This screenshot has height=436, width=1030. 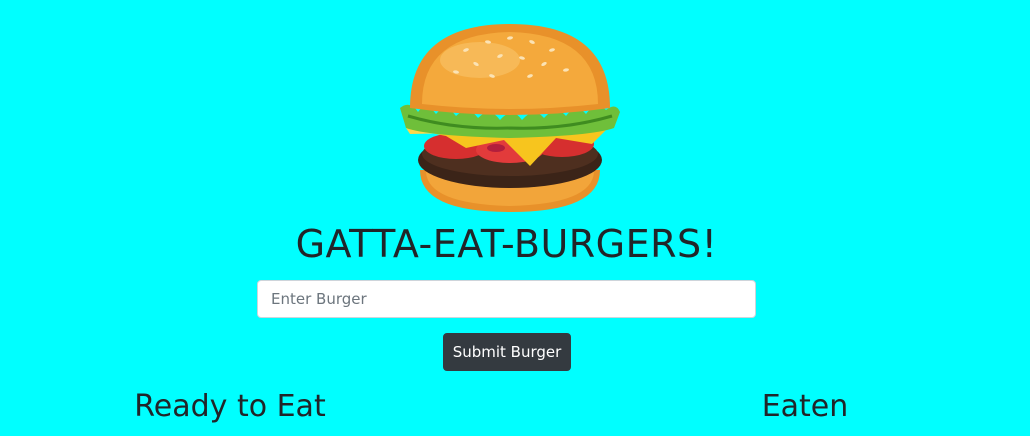 I want to click on ready-to-eat-heading: Ready to Eat, so click(x=230, y=406).